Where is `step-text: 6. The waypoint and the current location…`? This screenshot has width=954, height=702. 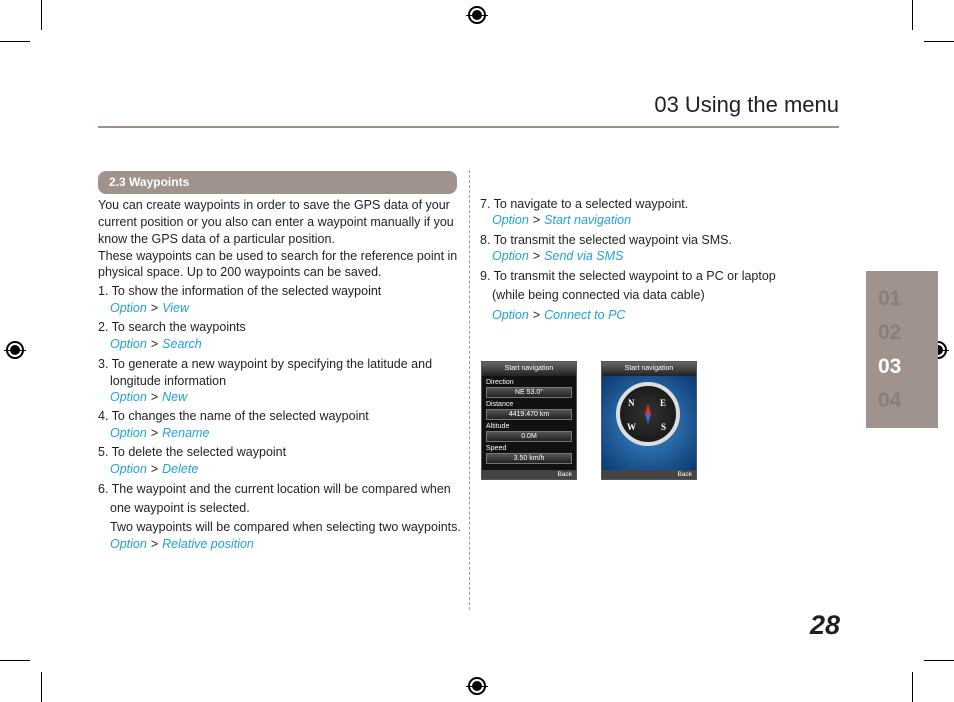
step-text: 6. The waypoint and the current location… is located at coordinates (274, 489).